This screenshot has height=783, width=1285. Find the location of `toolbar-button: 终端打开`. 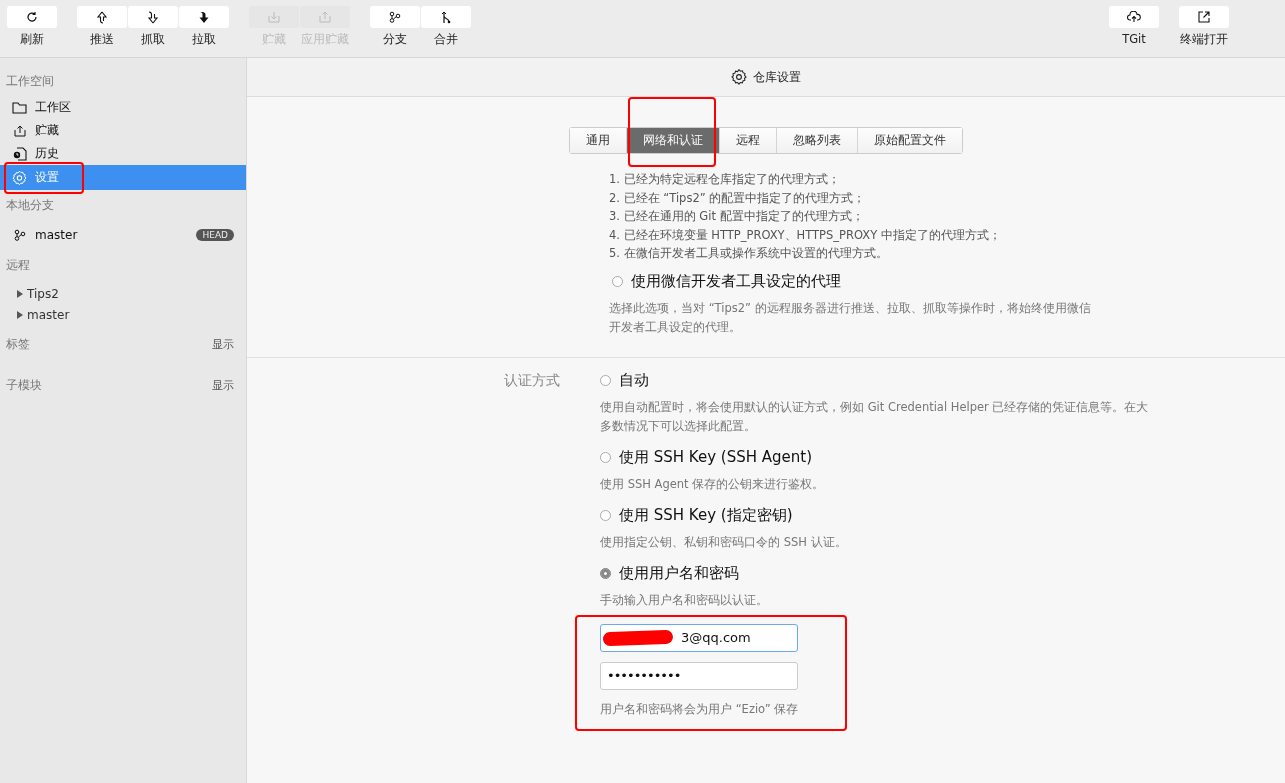

toolbar-button: 终端打开 is located at coordinates (1204, 31).